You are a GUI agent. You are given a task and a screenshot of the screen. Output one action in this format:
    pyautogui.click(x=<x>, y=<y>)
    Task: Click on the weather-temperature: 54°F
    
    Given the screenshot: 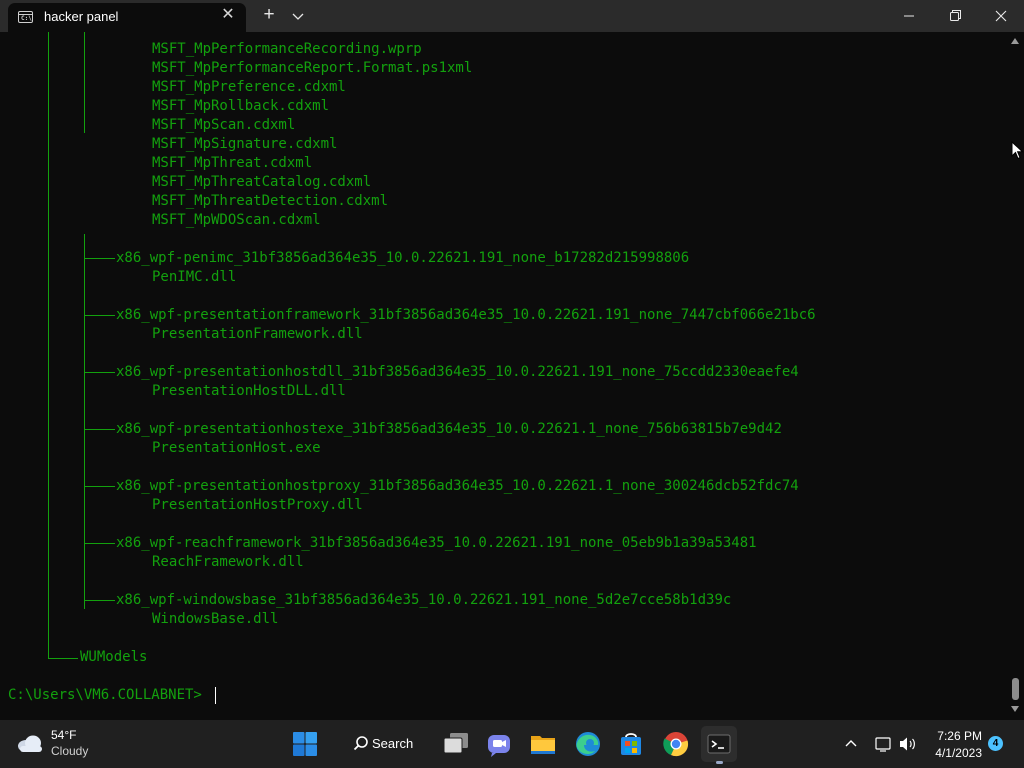 What is the action you would take?
    pyautogui.click(x=63, y=735)
    